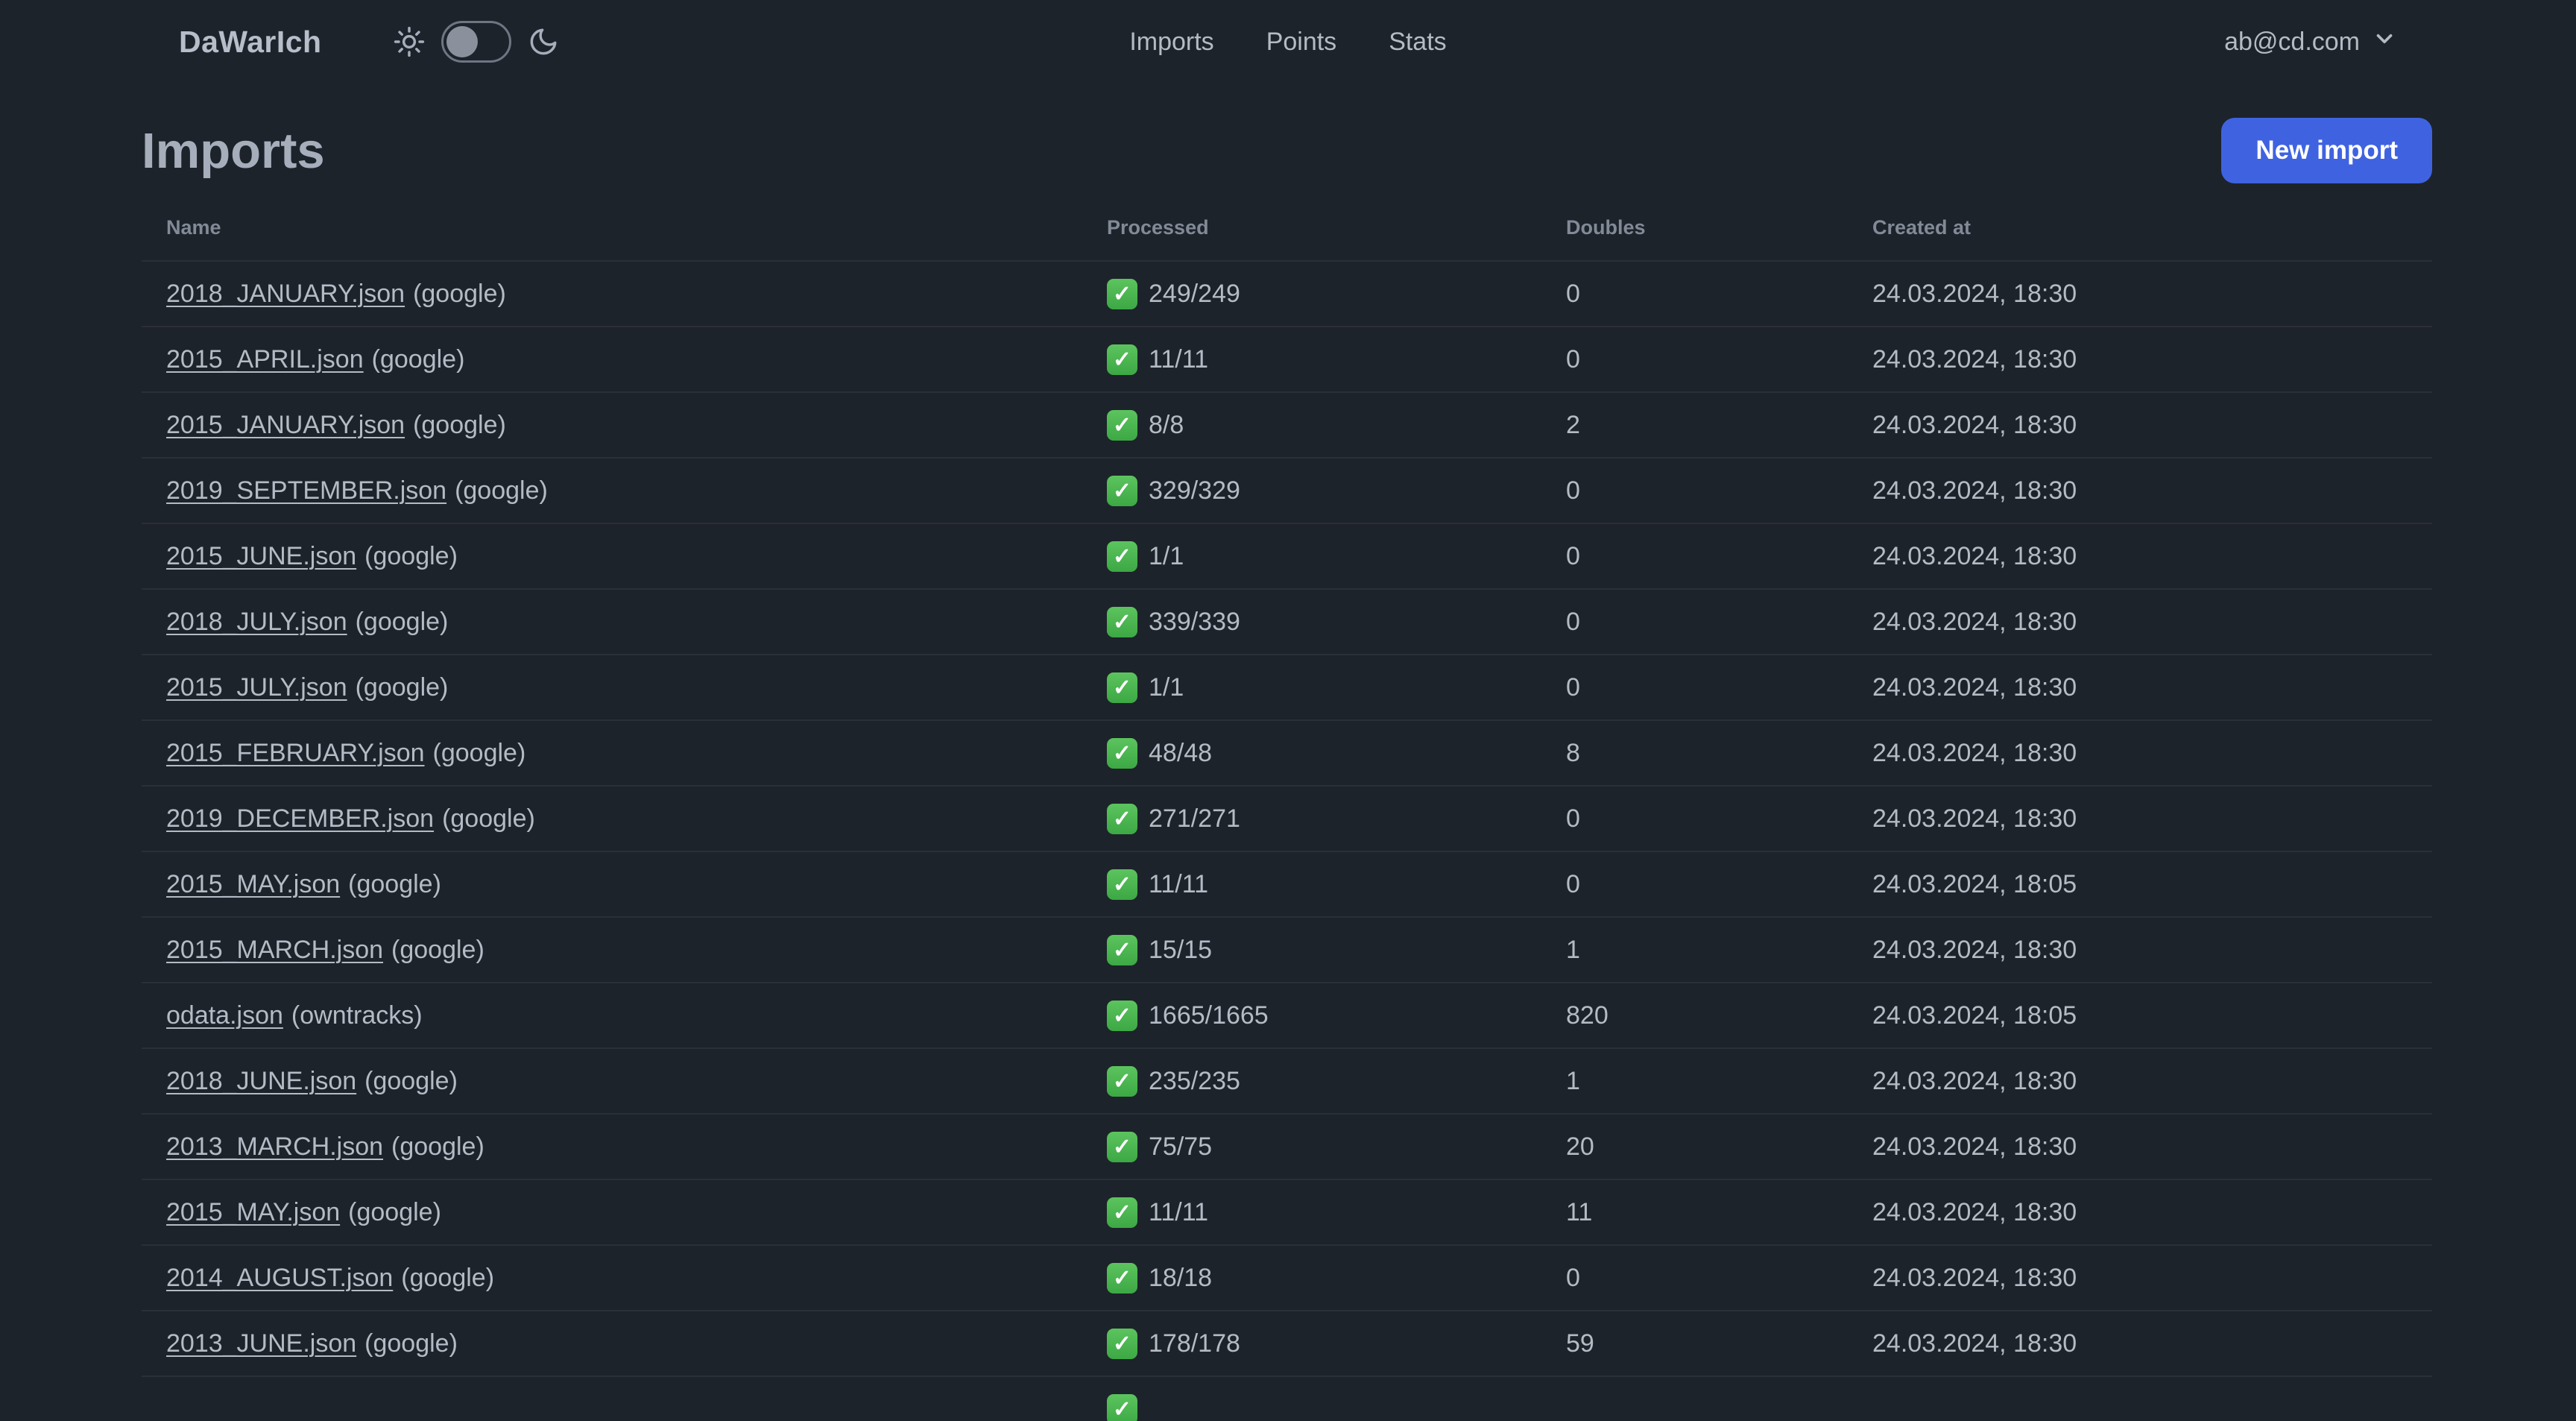 This screenshot has height=1421, width=2576. Describe the element at coordinates (2140, 1015) in the screenshot. I see `created-at-cell: 24.03.2024, 18:05` at that location.